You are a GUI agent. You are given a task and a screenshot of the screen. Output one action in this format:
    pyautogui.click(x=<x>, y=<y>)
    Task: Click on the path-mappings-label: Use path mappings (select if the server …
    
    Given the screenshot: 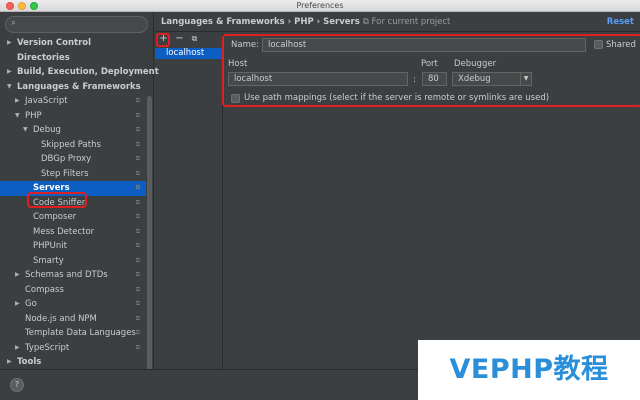 What is the action you would take?
    pyautogui.click(x=397, y=98)
    